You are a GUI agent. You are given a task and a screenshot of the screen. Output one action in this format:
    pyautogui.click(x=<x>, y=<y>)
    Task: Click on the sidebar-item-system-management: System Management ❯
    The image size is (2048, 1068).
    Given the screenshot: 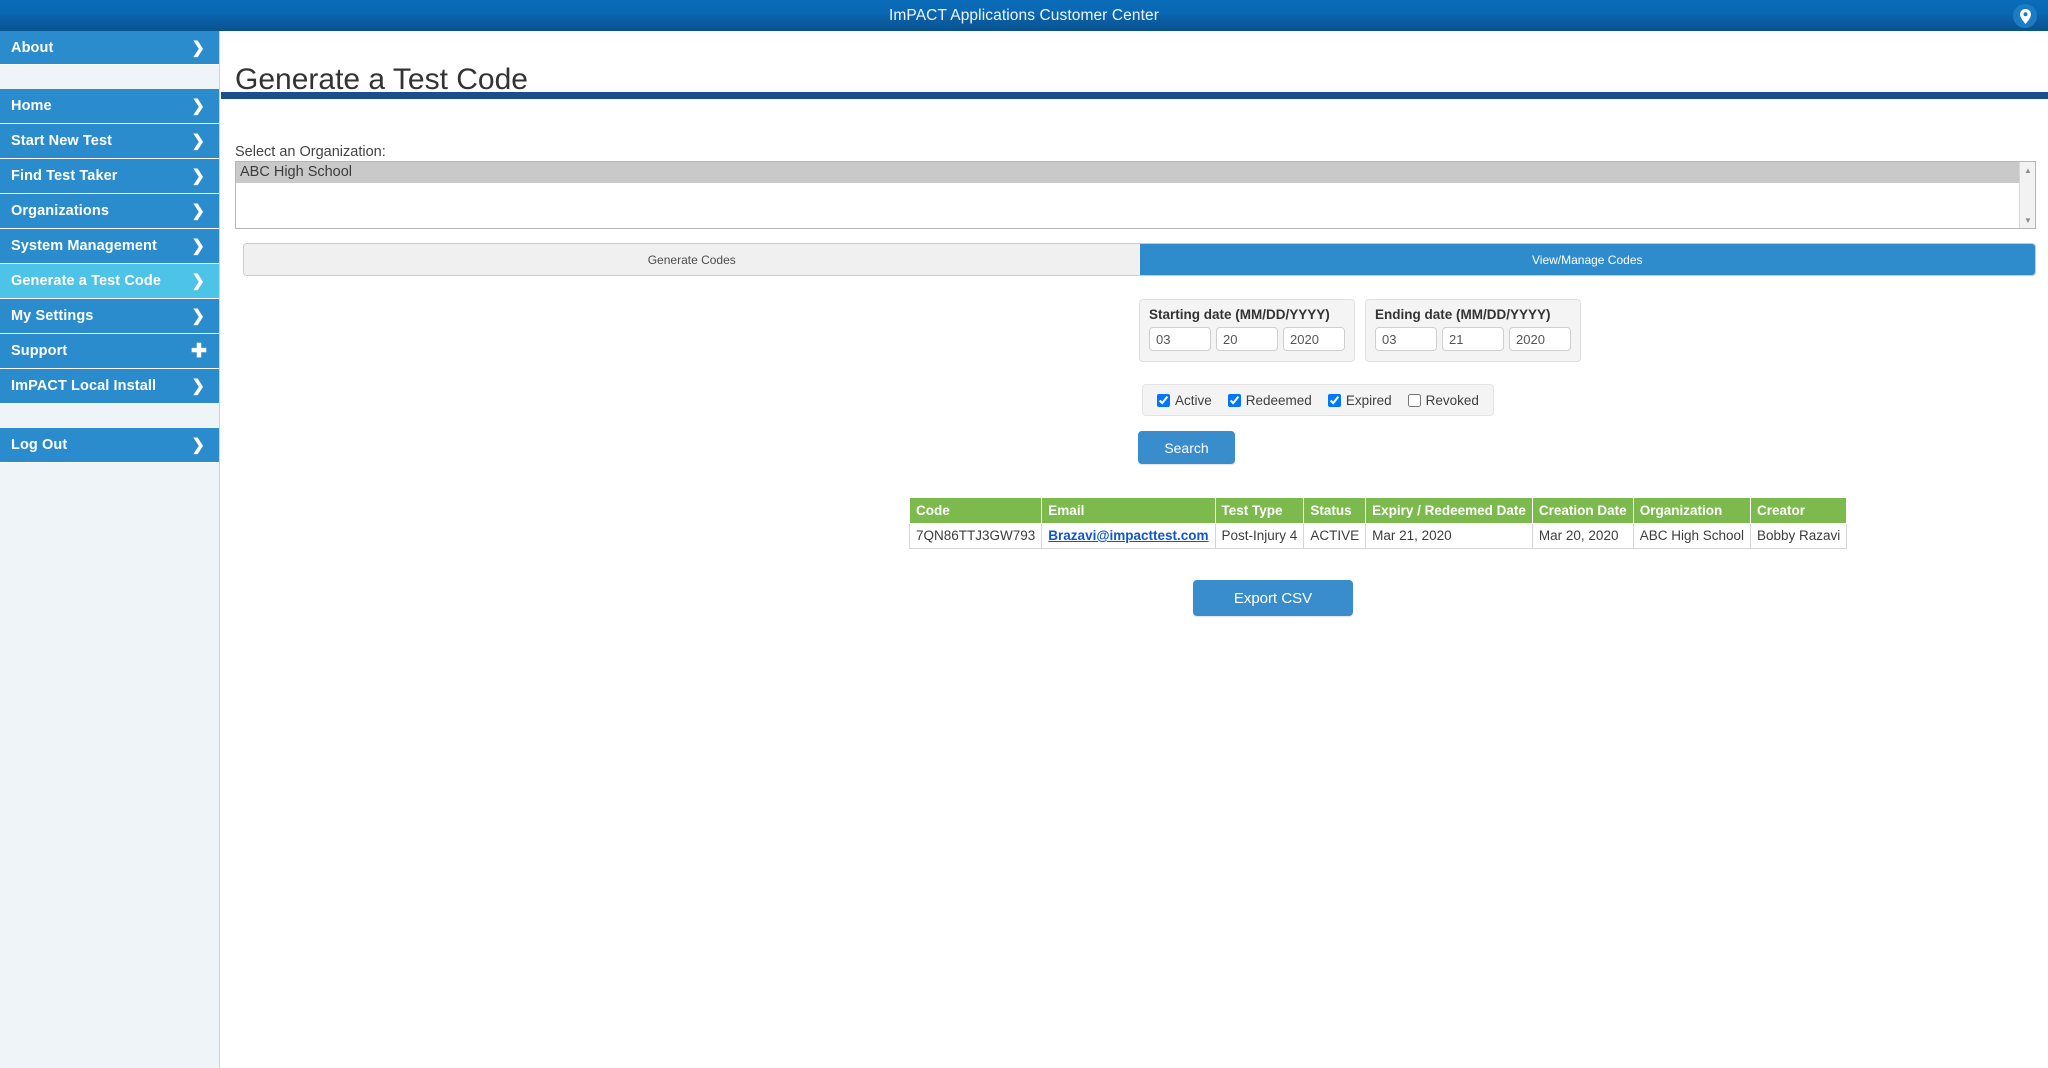 What is the action you would take?
    pyautogui.click(x=109, y=246)
    